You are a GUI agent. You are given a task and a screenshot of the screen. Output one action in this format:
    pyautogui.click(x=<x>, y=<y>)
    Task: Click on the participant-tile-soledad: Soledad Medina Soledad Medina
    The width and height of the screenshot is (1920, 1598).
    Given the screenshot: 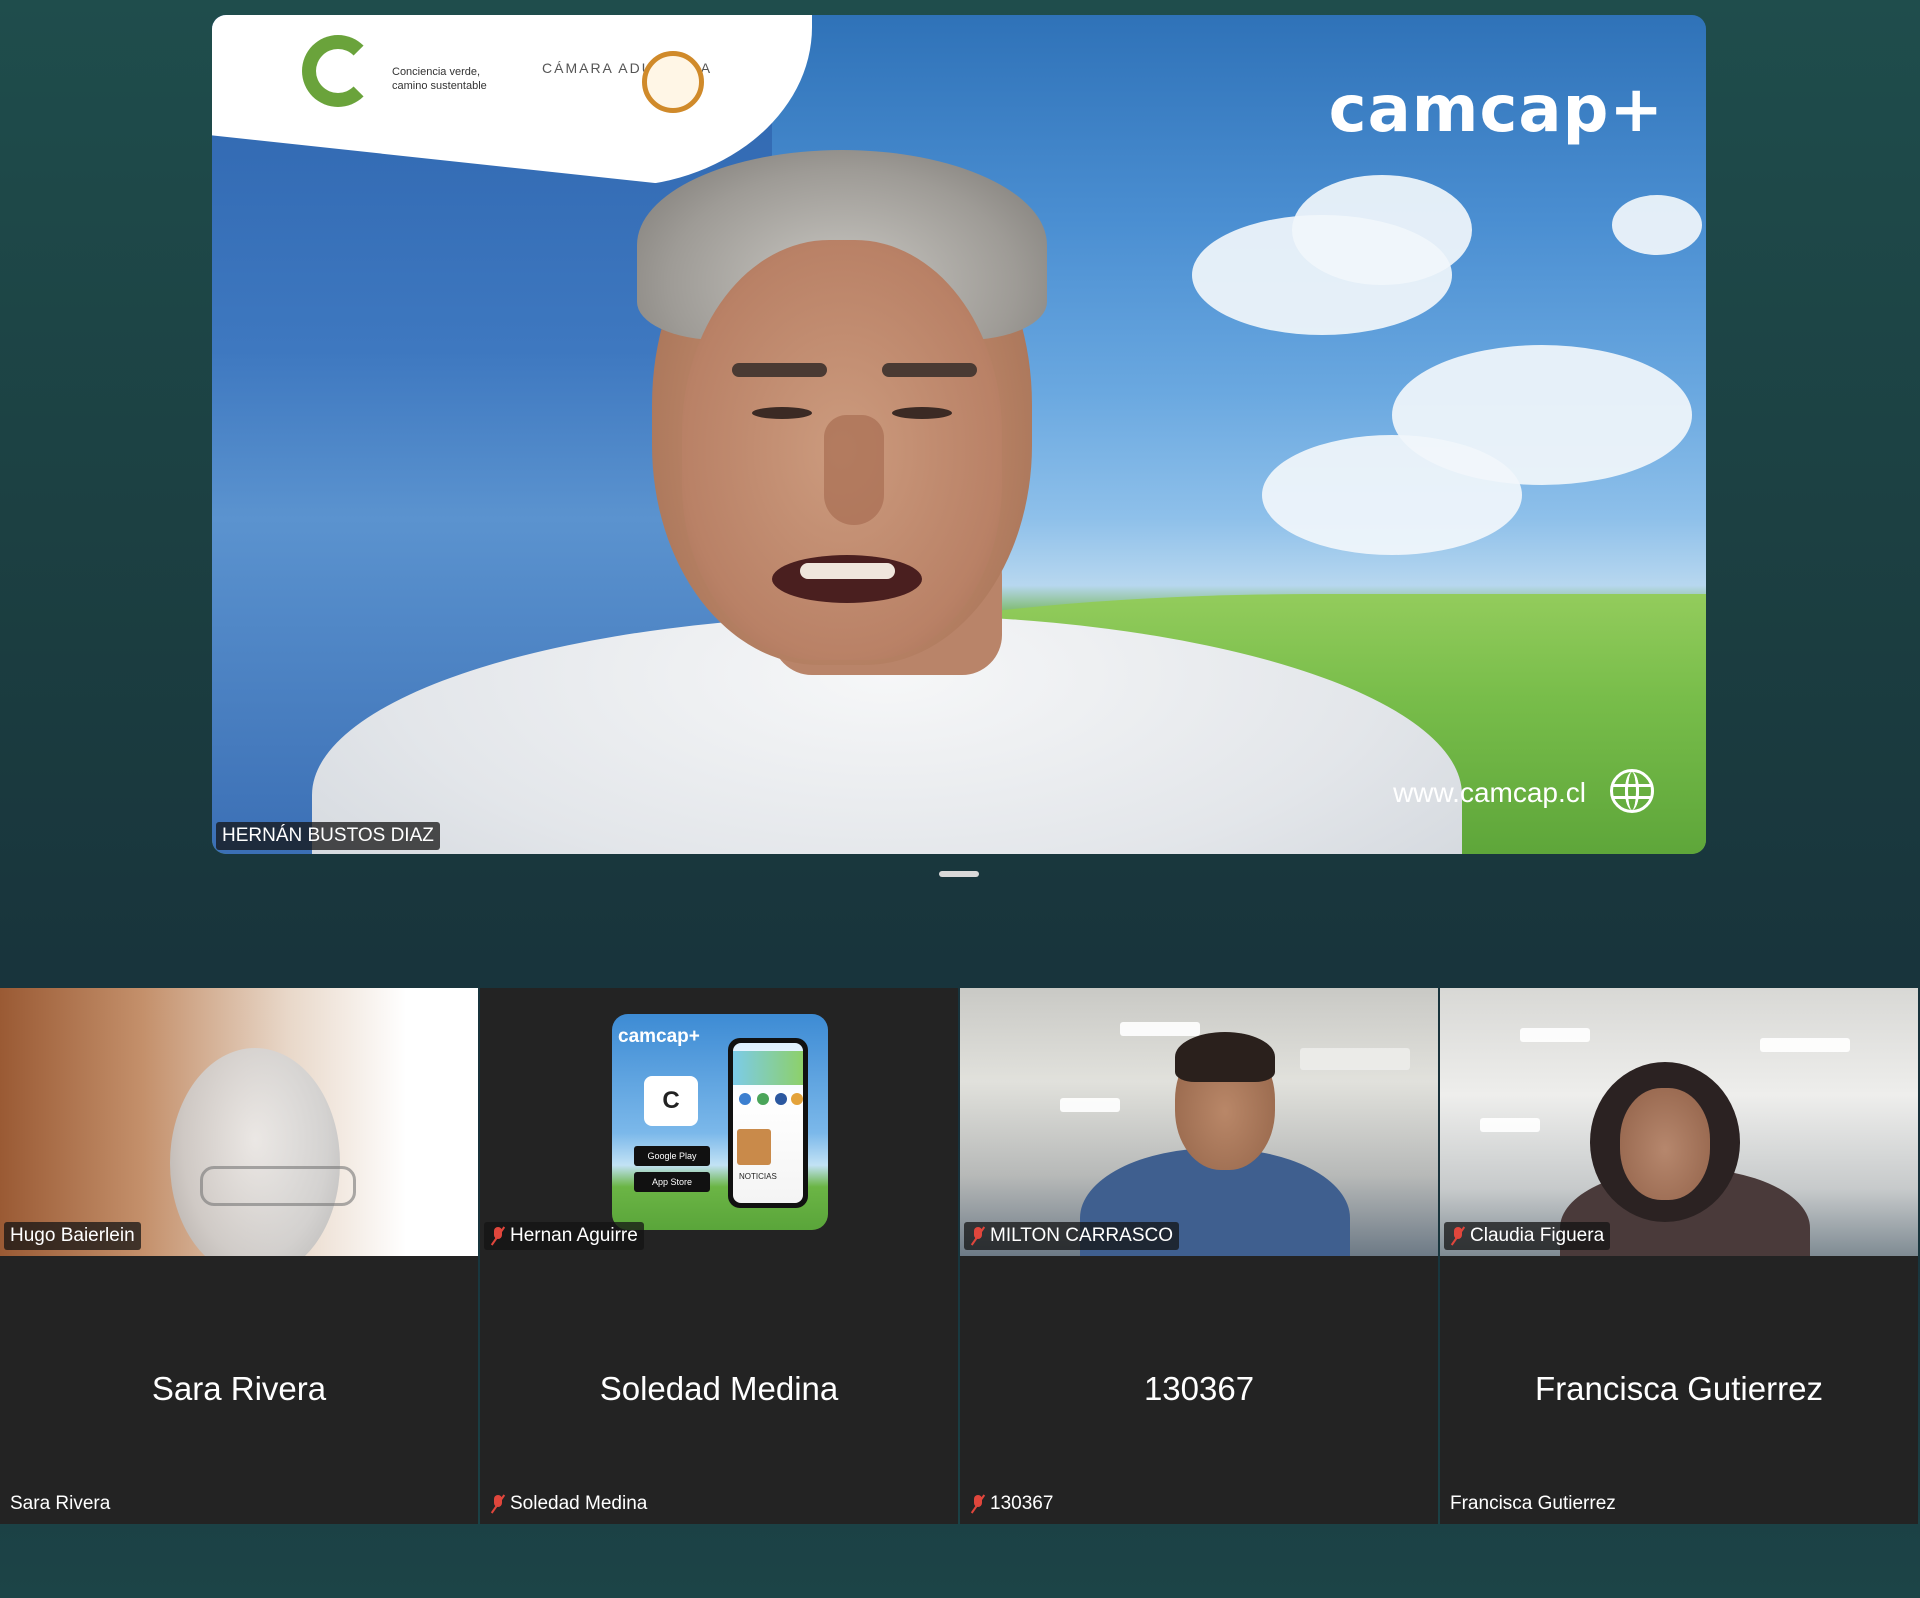 What is the action you would take?
    pyautogui.click(x=719, y=1390)
    